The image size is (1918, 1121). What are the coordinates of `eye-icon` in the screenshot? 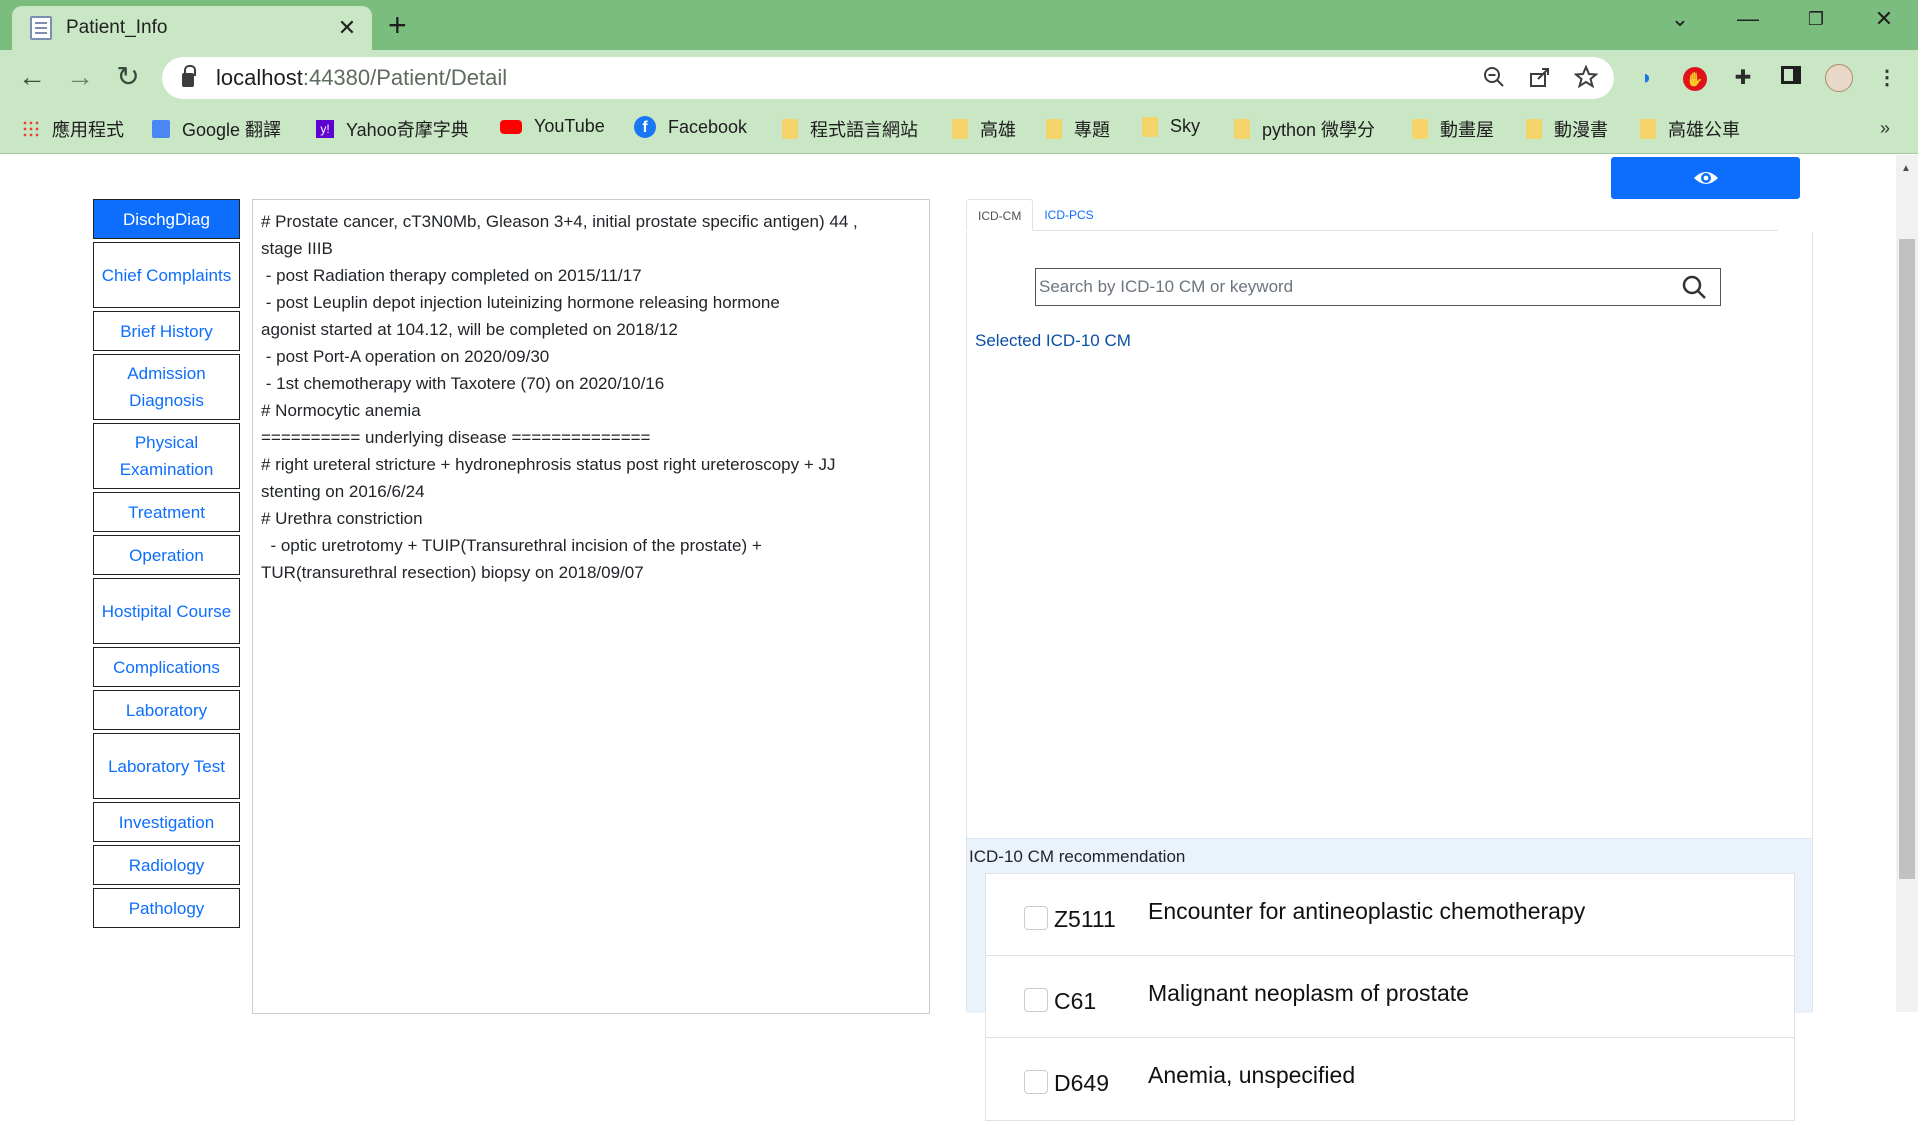 It's located at (1705, 178).